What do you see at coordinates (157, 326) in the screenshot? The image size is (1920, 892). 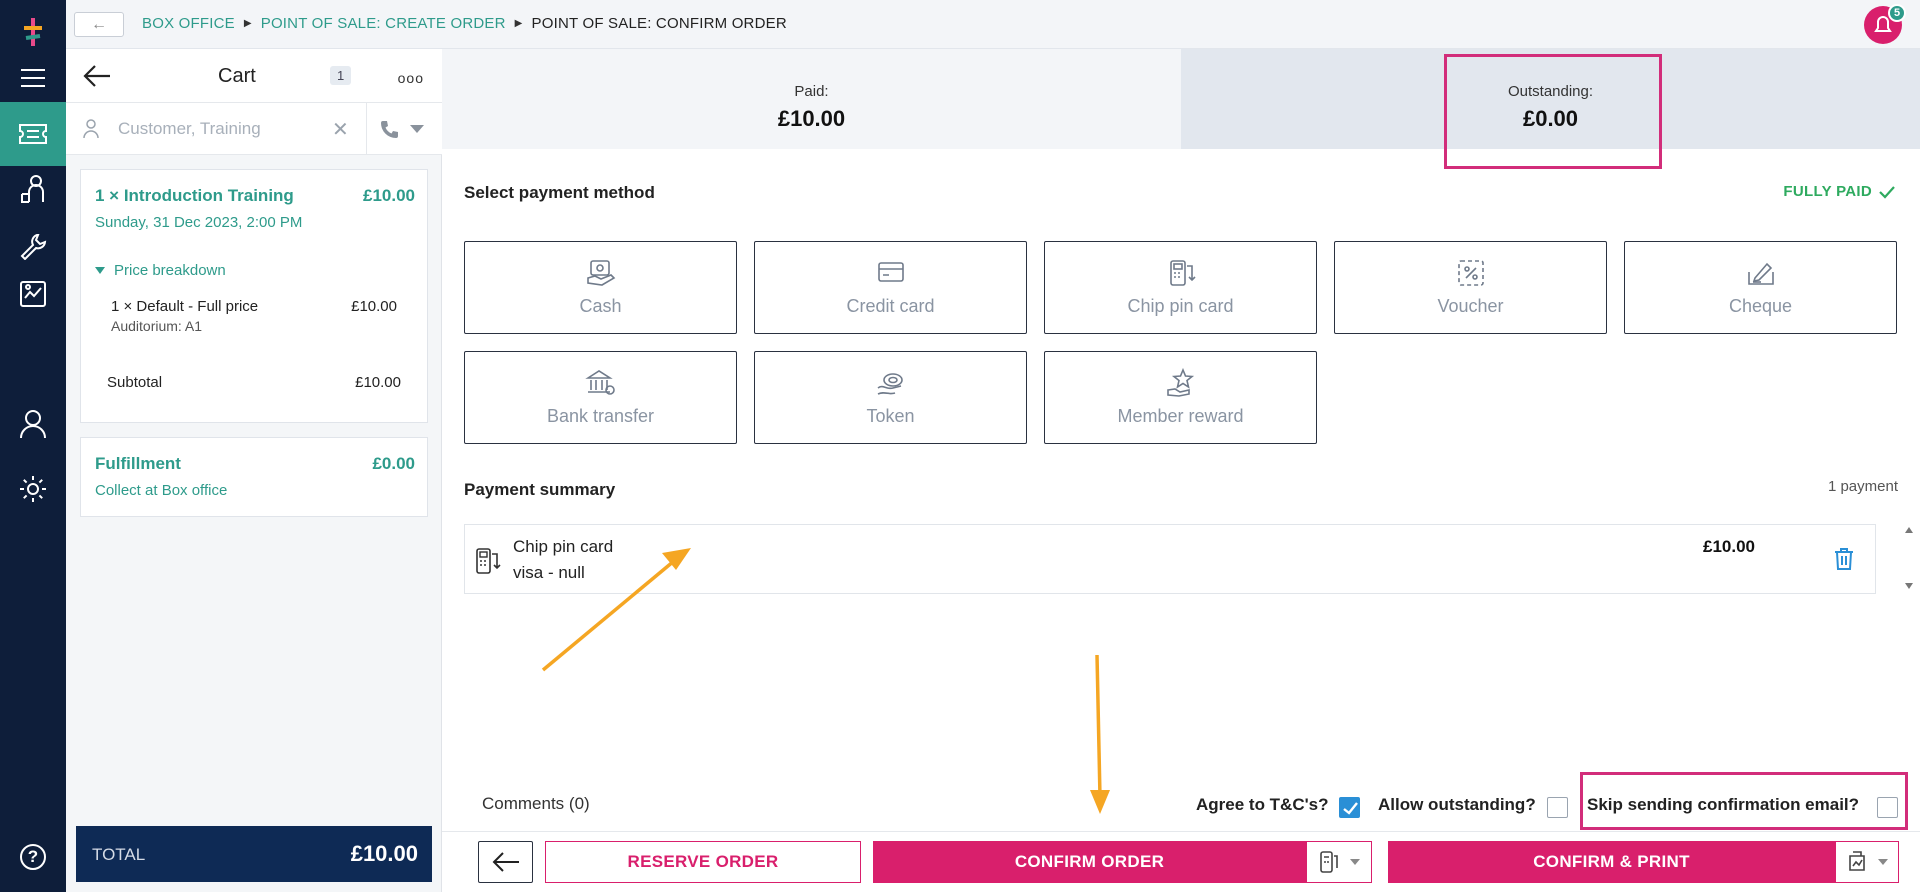 I see `price-line-seat: Auditorium: A1` at bounding box center [157, 326].